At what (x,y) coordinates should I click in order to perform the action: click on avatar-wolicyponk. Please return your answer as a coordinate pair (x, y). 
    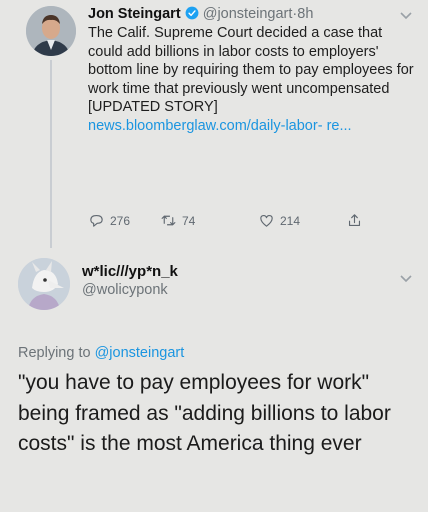
    Looking at the image, I should click on (44, 284).